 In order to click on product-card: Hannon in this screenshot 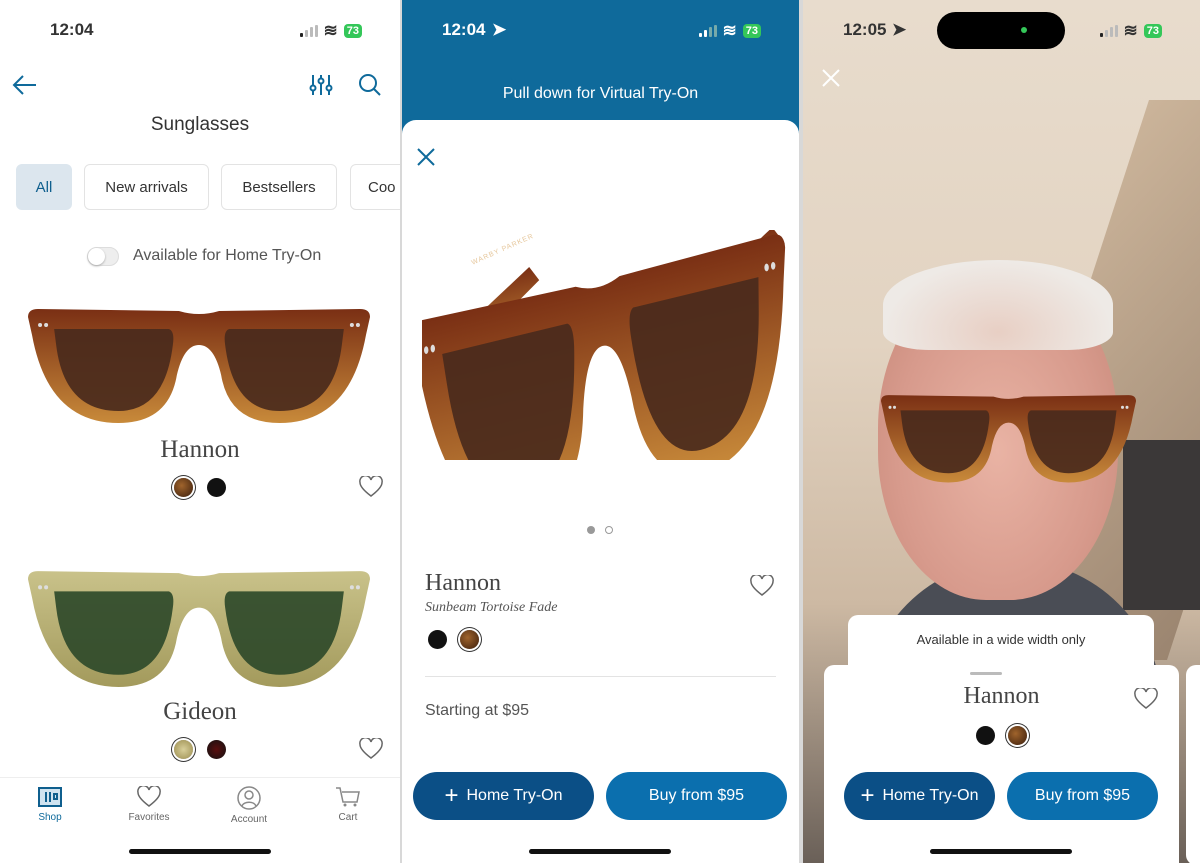, I will do `click(1001, 764)`.